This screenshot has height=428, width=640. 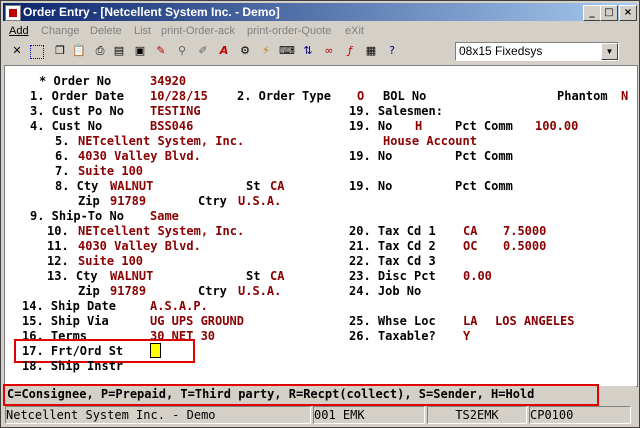 What do you see at coordinates (392, 261) in the screenshot?
I see `tax3-label: 22. Tax Cd 3` at bounding box center [392, 261].